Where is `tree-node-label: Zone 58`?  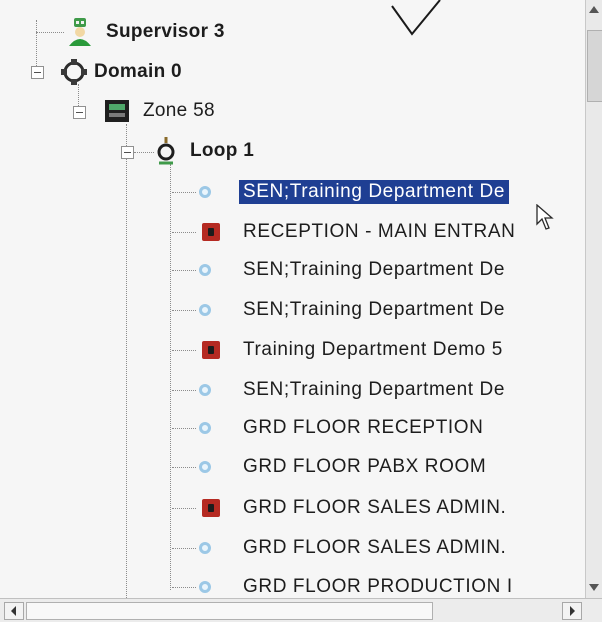
tree-node-label: Zone 58 is located at coordinates (179, 110).